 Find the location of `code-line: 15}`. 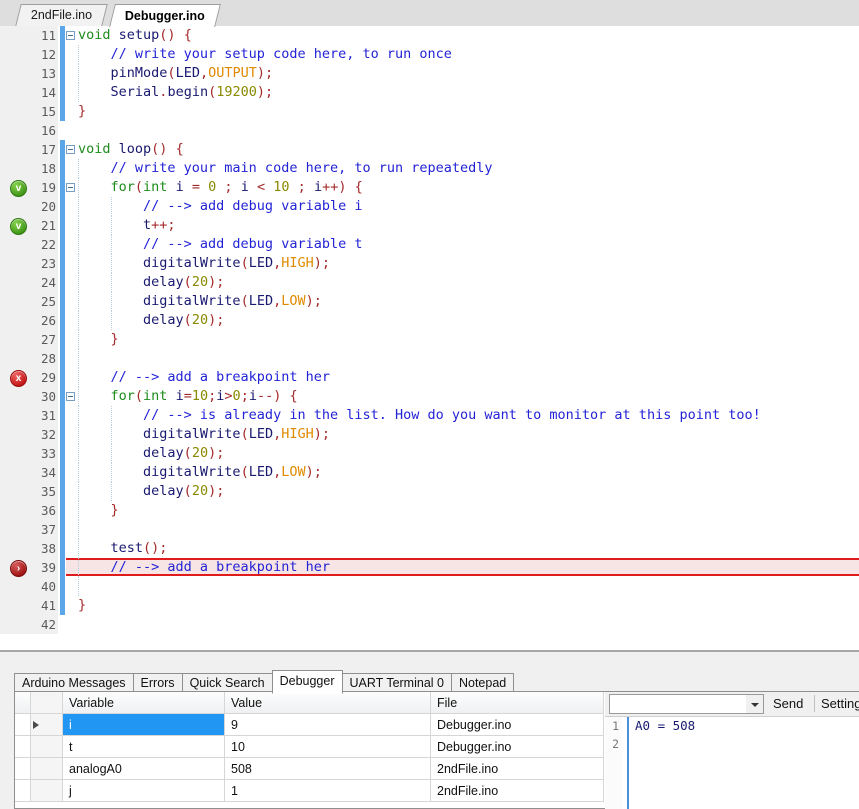

code-line: 15} is located at coordinates (429, 111).